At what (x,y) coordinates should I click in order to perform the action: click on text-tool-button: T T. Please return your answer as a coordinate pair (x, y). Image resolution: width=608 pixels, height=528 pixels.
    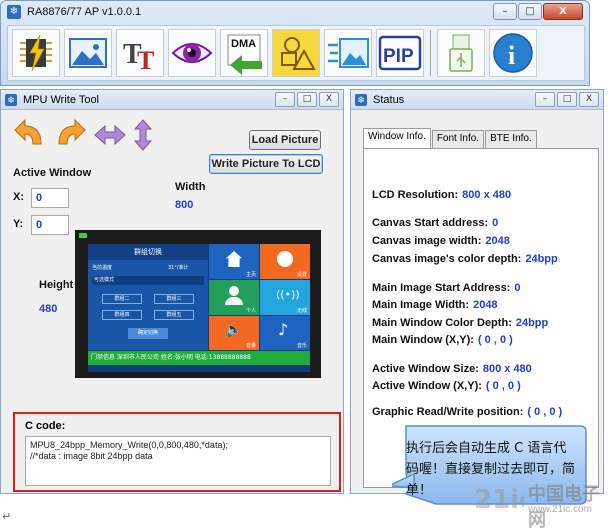
    Looking at the image, I should click on (140, 53).